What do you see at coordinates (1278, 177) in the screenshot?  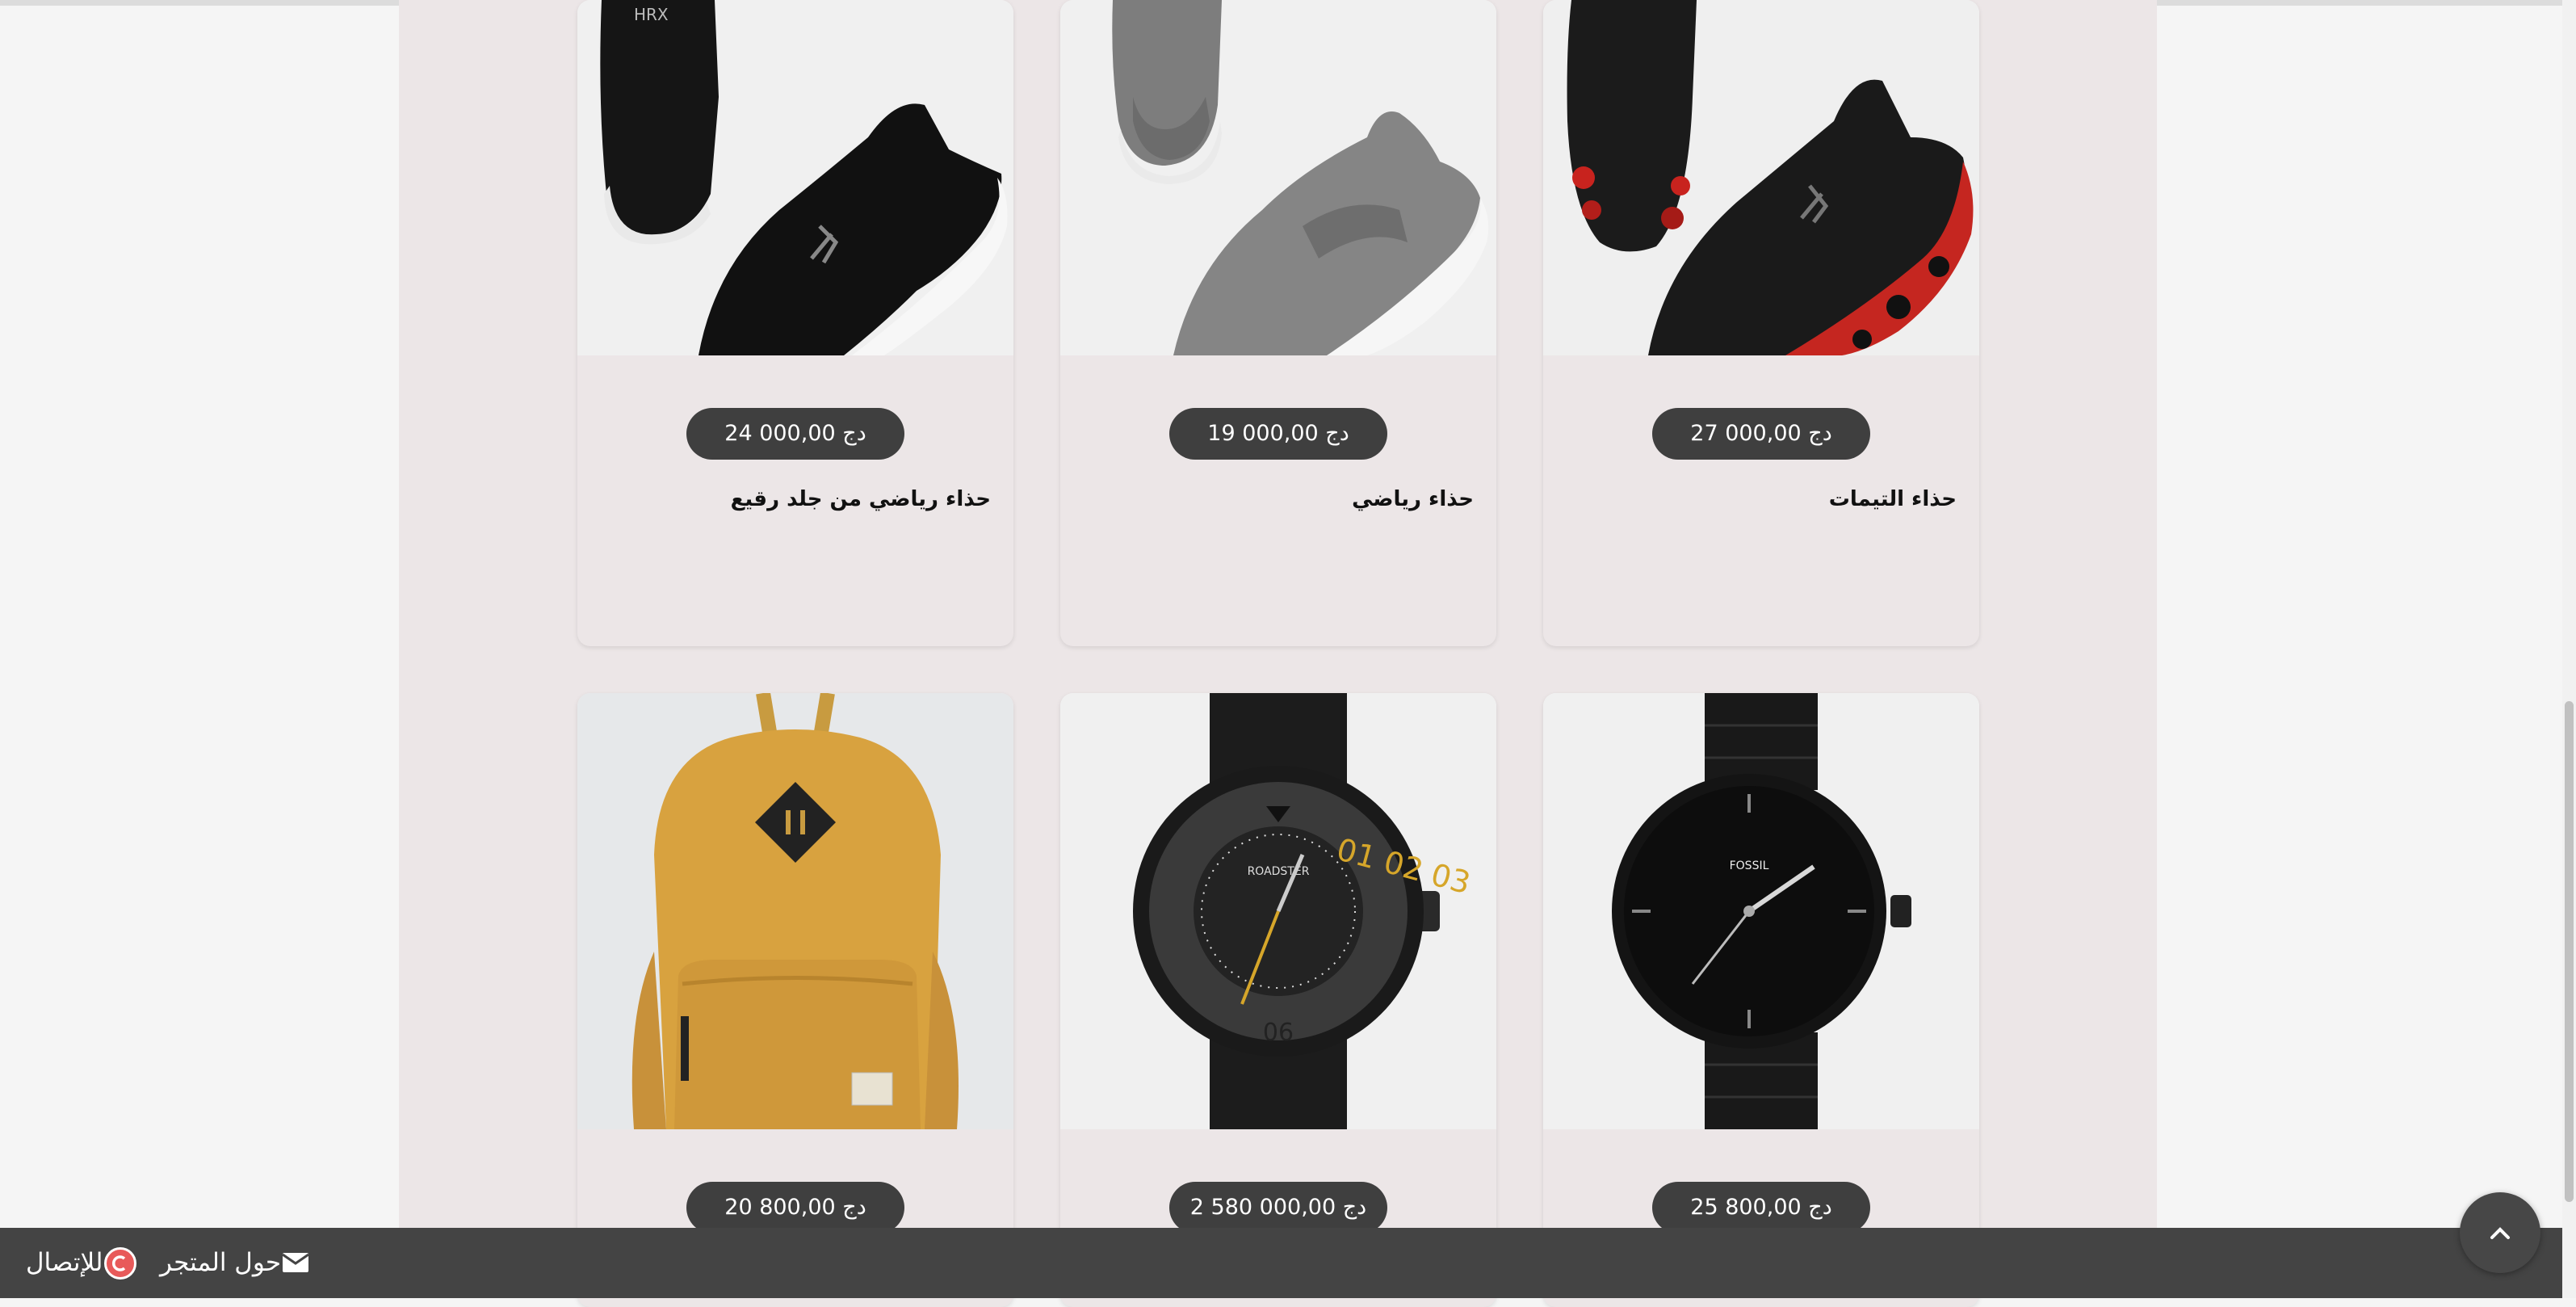 I see `product-image-grey-slip-on-sneakers` at bounding box center [1278, 177].